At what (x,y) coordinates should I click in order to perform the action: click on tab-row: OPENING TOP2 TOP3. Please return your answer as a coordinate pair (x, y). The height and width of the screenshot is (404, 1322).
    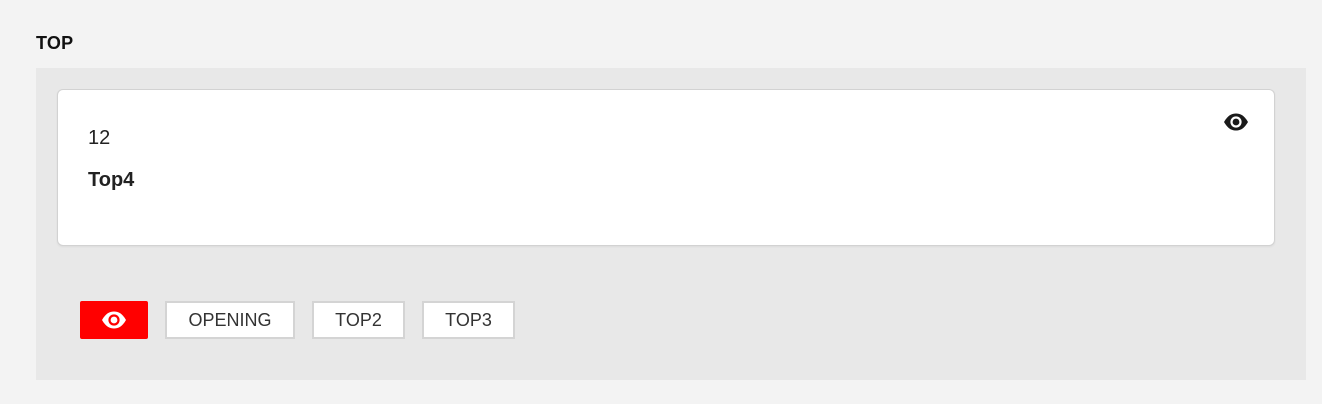
    Looking at the image, I should click on (297, 320).